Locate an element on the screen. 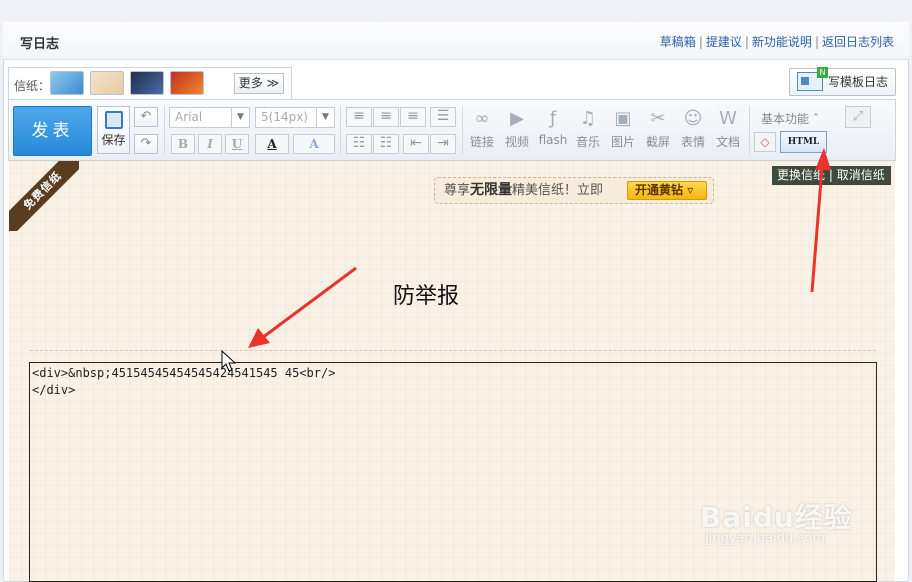 This screenshot has height=582, width=912. chevron-down-icon: ▿ is located at coordinates (690, 190).